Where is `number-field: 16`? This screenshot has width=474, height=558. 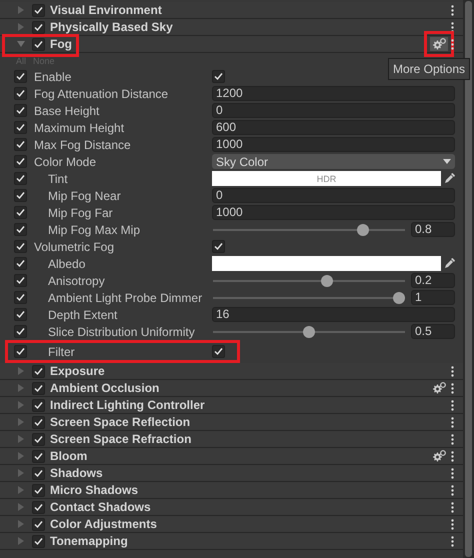 number-field: 16 is located at coordinates (333, 314).